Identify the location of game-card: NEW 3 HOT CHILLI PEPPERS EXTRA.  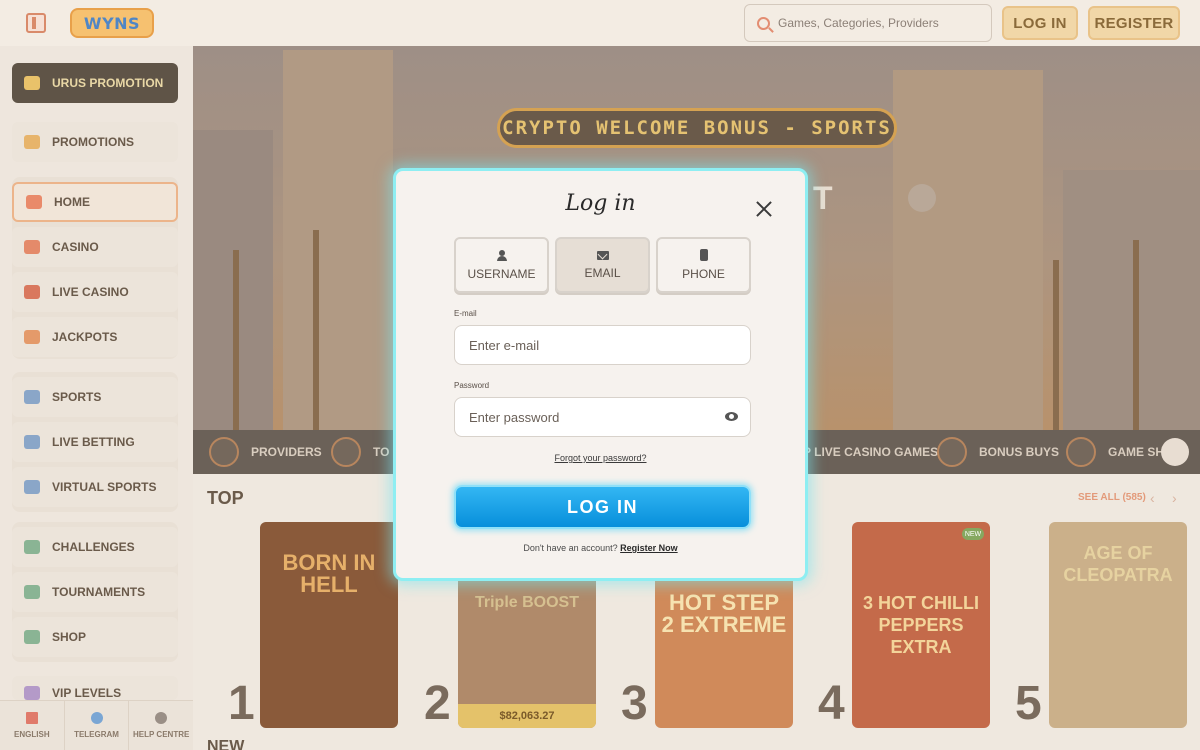
(921, 625).